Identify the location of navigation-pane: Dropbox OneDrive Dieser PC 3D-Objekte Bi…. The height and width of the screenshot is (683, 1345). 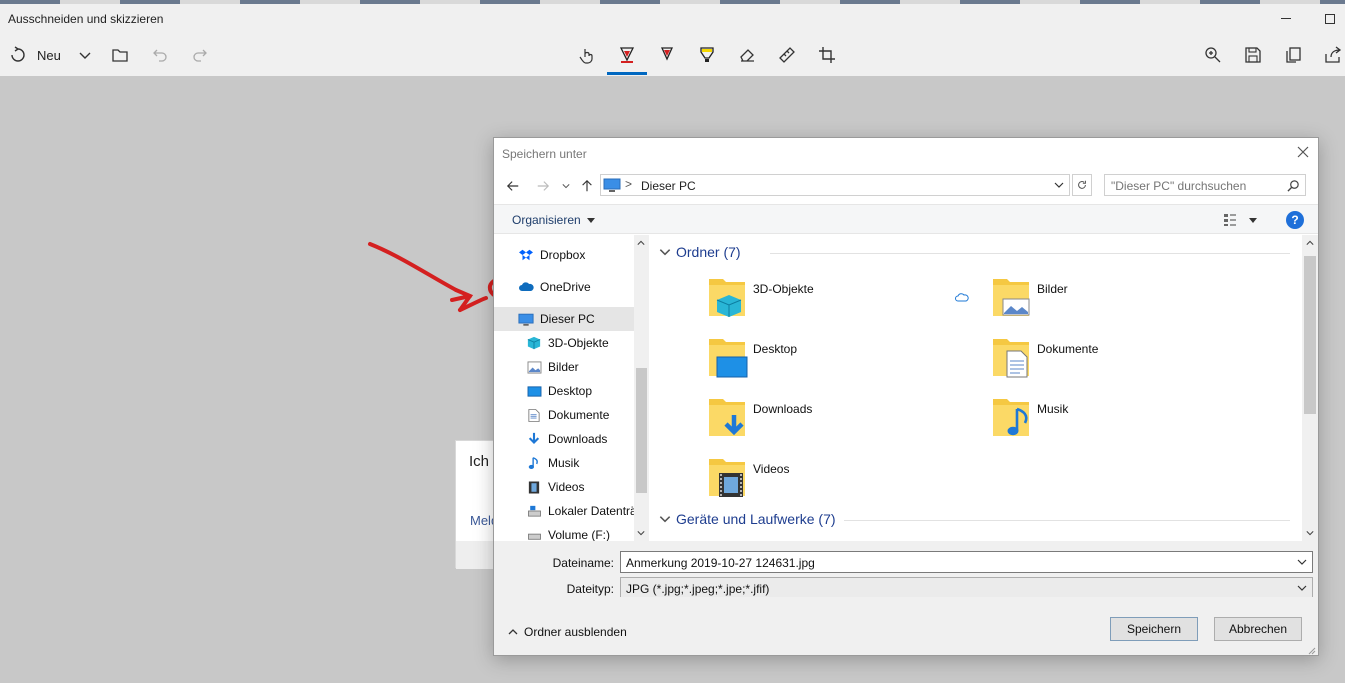
(571, 388).